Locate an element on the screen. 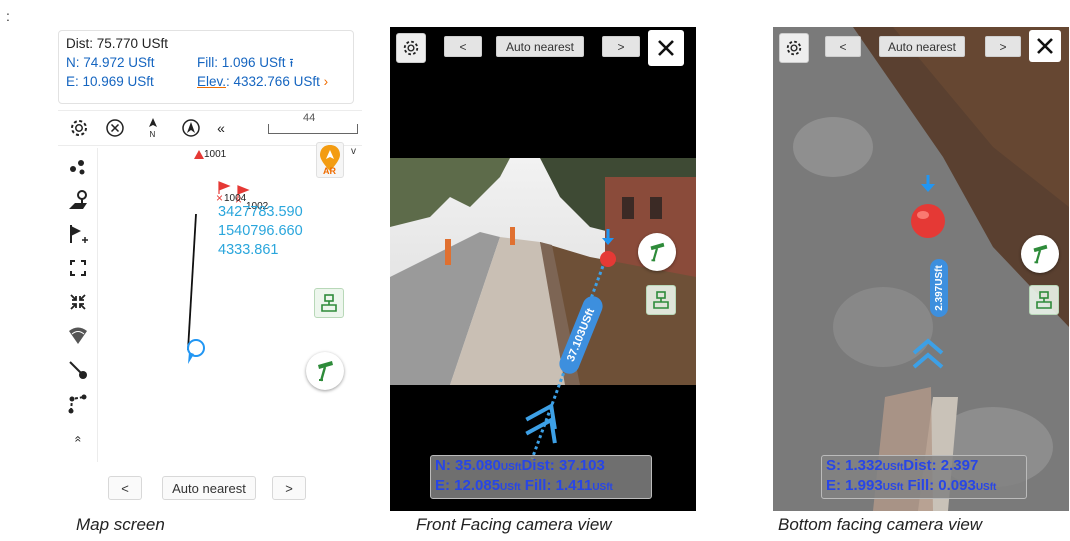  signal-button is located at coordinates (78, 336).